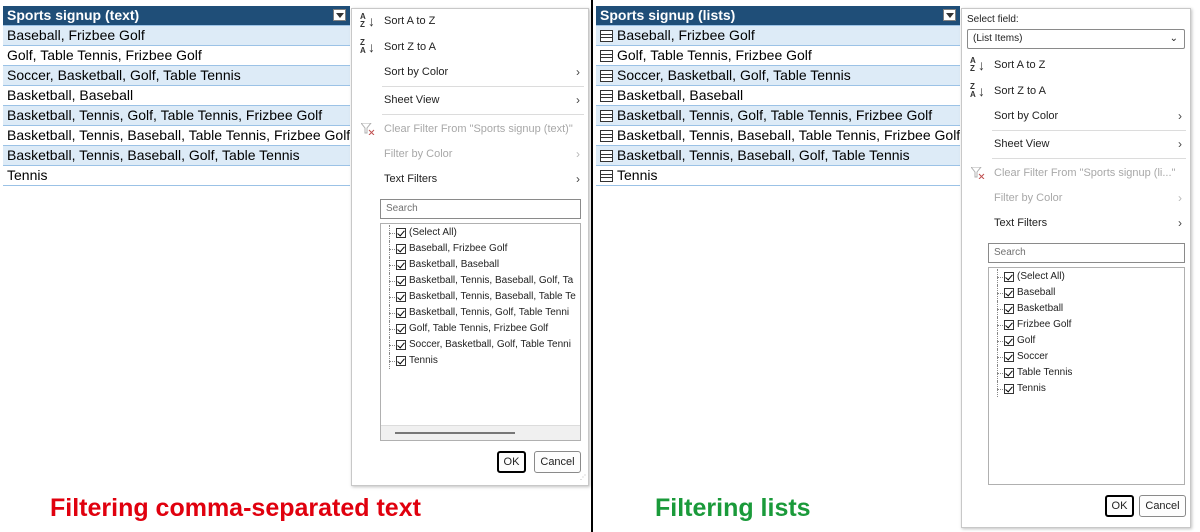  Describe the element at coordinates (1040, 308) in the screenshot. I see `list-item-label: Basketball` at that location.